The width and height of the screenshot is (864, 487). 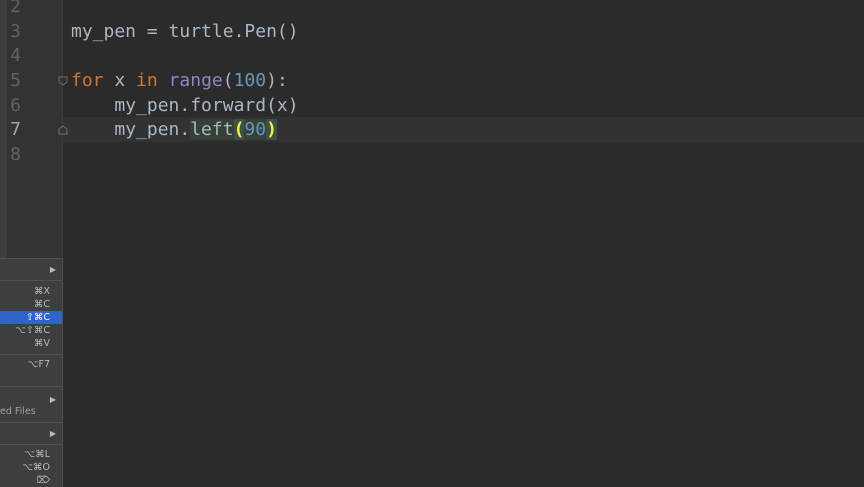 What do you see at coordinates (15, 105) in the screenshot?
I see `line-number: 6` at bounding box center [15, 105].